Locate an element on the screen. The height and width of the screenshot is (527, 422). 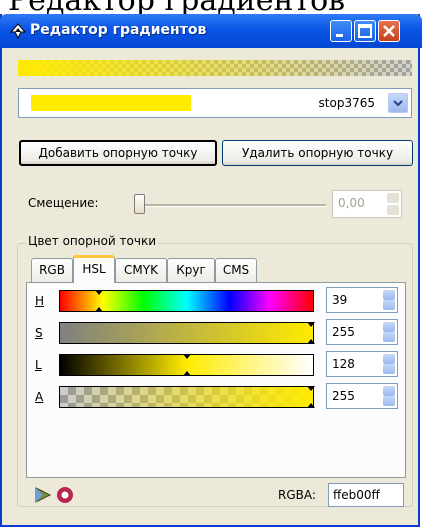
hue-spinbutton: 39 is located at coordinates (362, 300).